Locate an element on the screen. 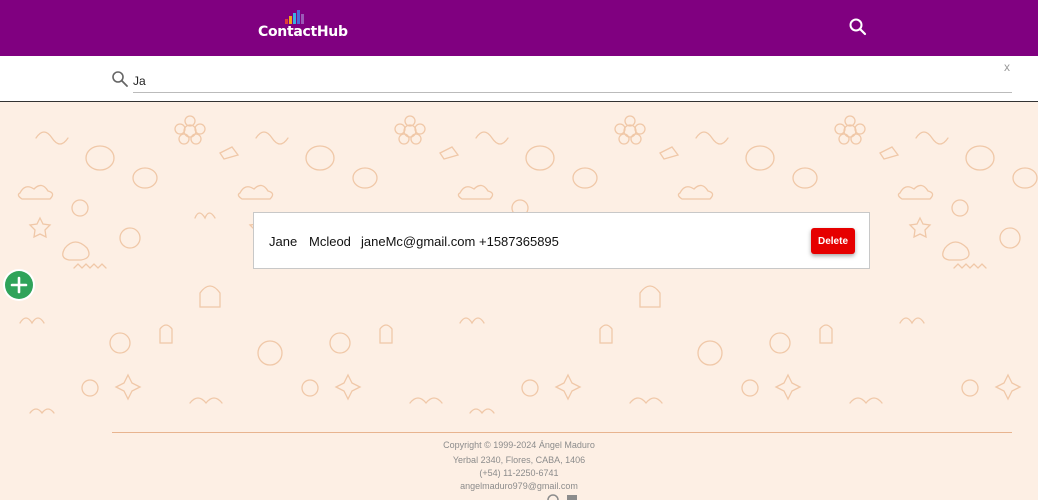 The image size is (1038, 500). app-logo: ContactHub is located at coordinates (303, 26).